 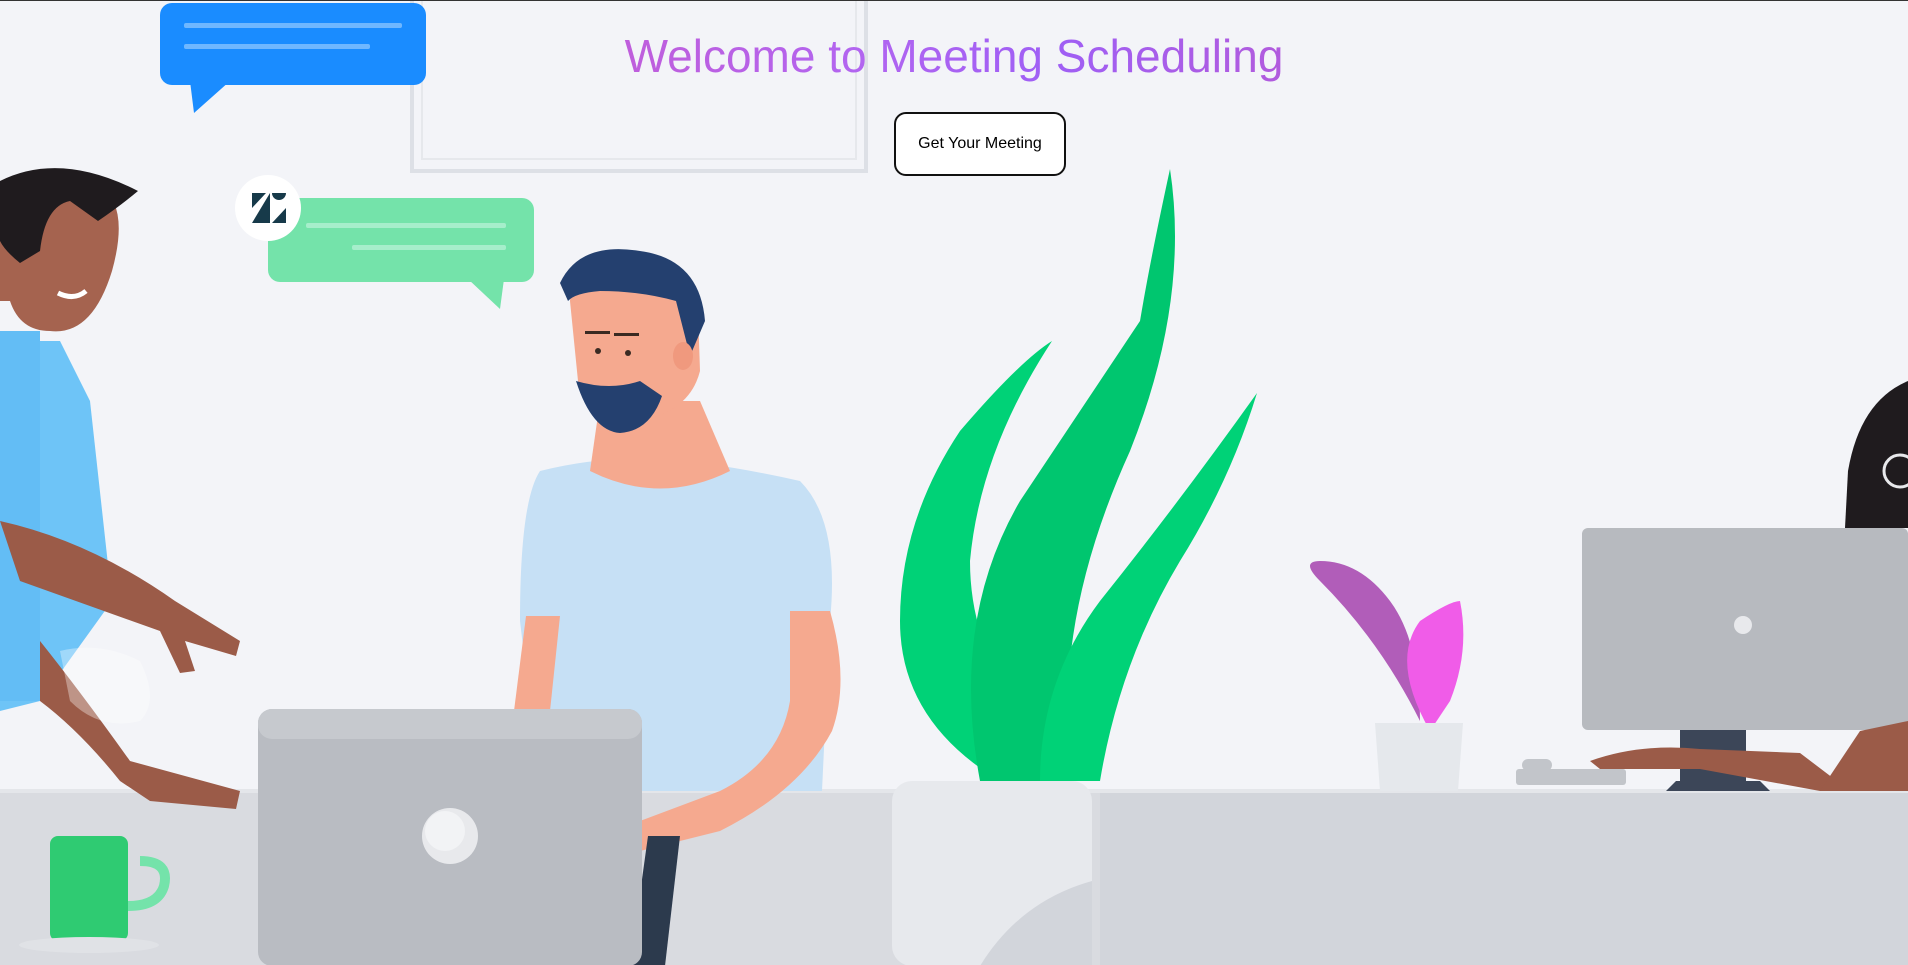 What do you see at coordinates (268, 208) in the screenshot?
I see `zendesk-logo-icon` at bounding box center [268, 208].